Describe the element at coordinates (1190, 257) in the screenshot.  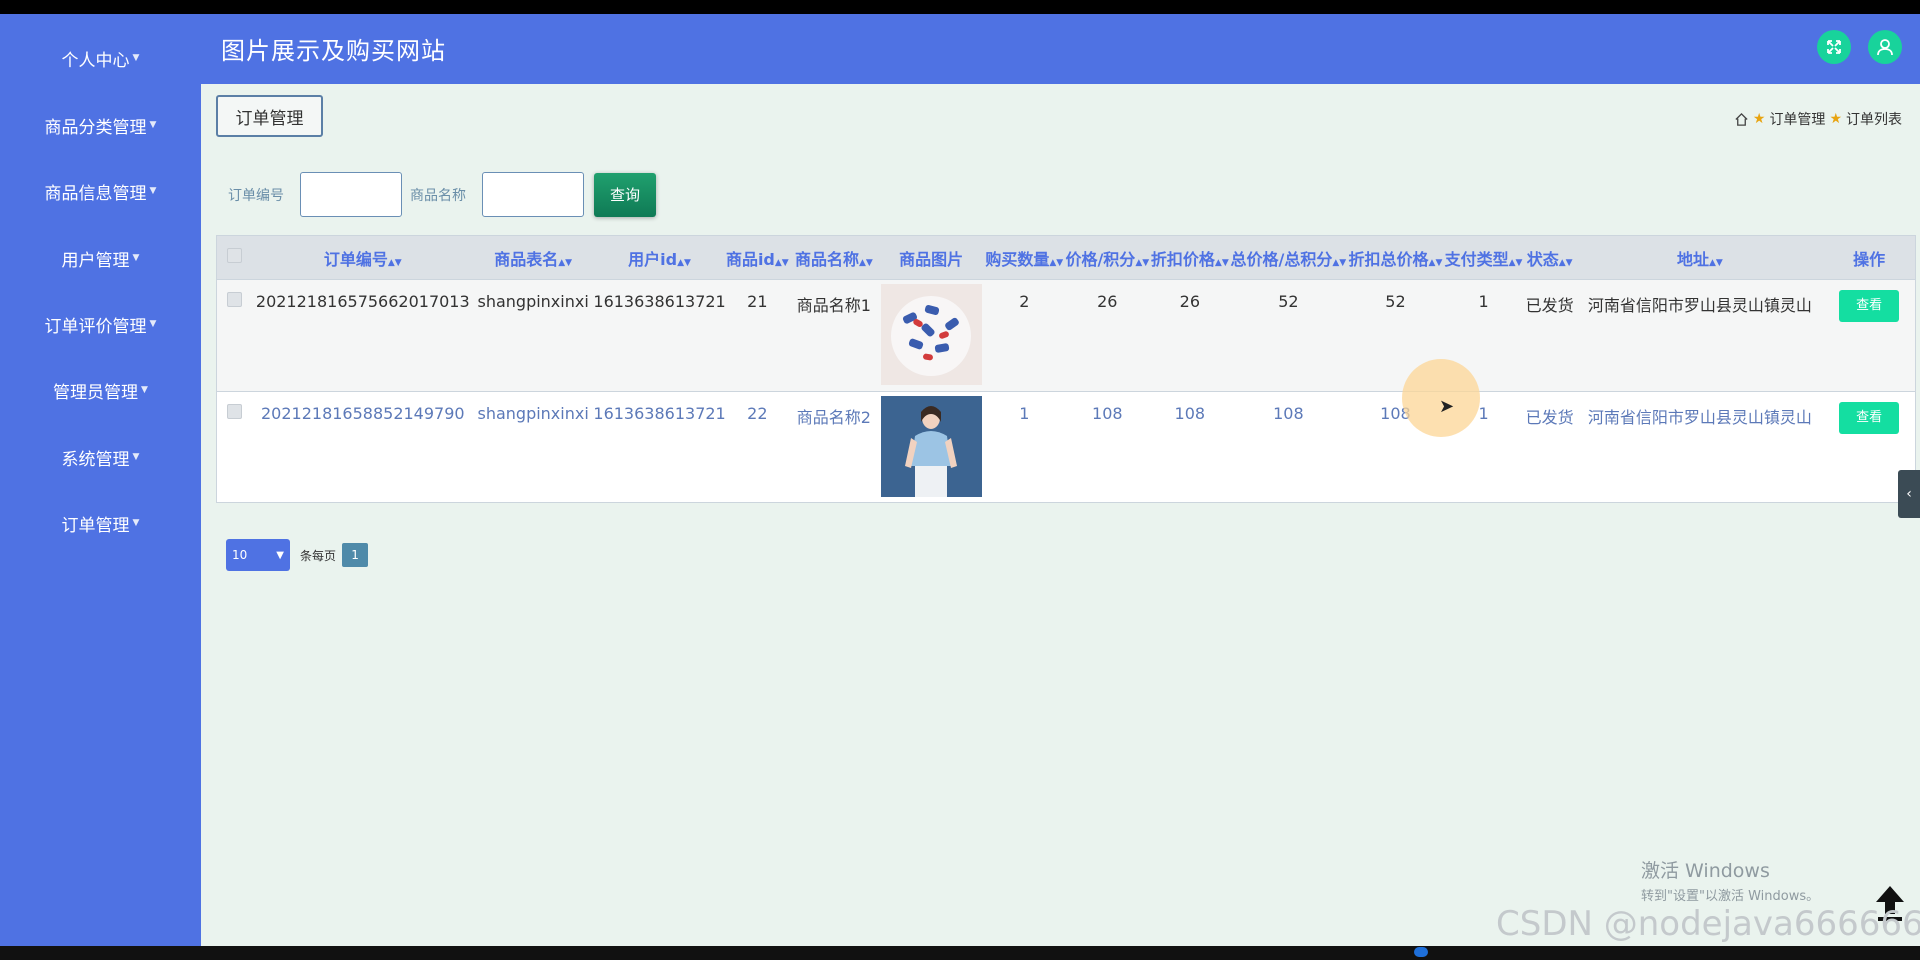
I see `column-header: 折扣价格▲▼` at that location.